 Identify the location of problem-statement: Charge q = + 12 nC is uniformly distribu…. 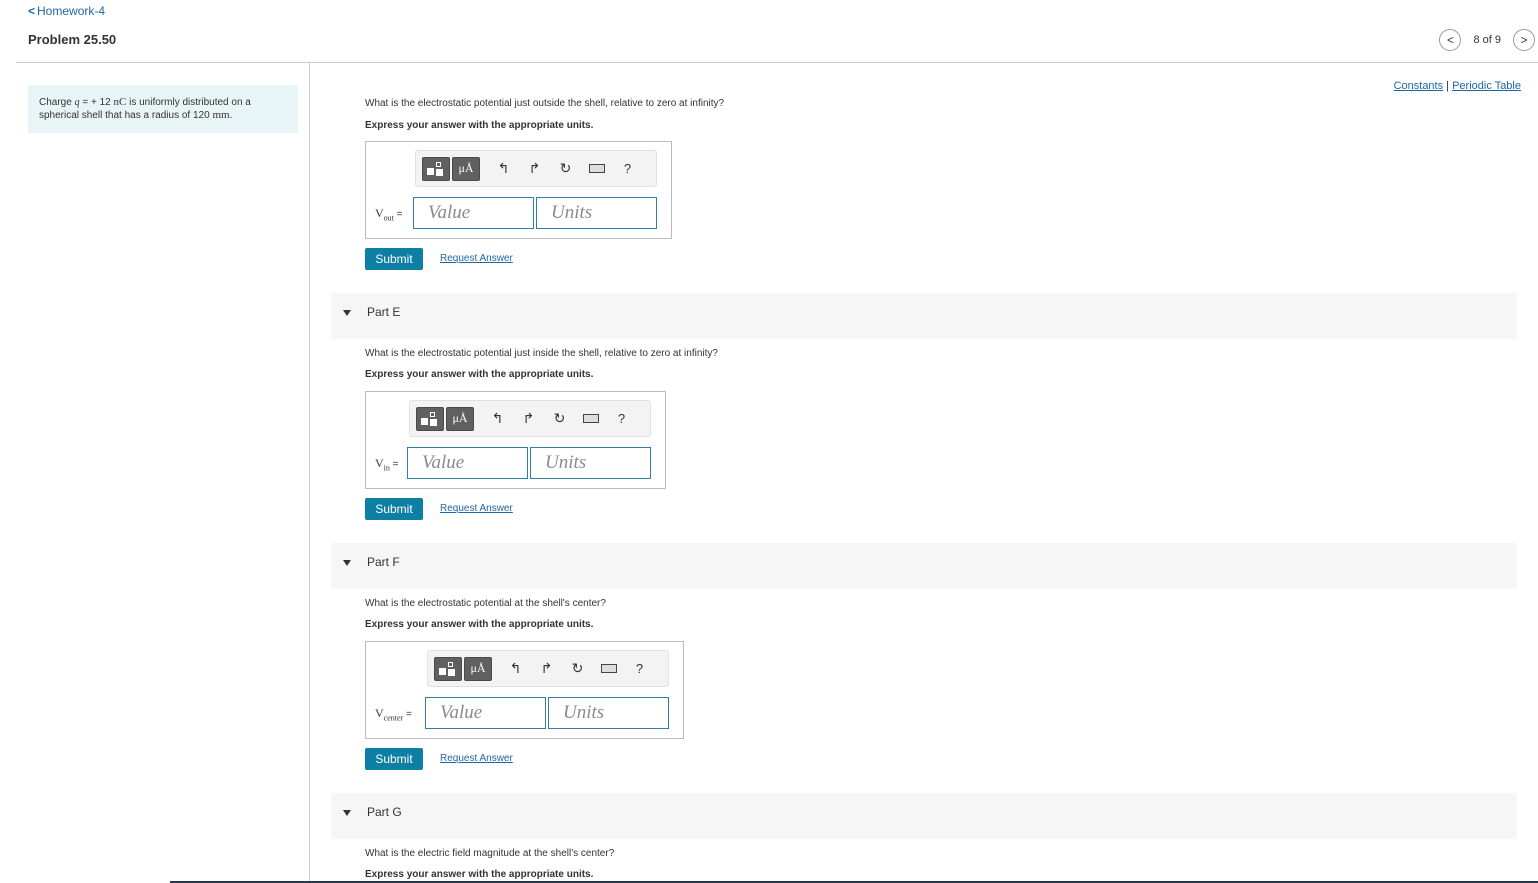
(163, 109).